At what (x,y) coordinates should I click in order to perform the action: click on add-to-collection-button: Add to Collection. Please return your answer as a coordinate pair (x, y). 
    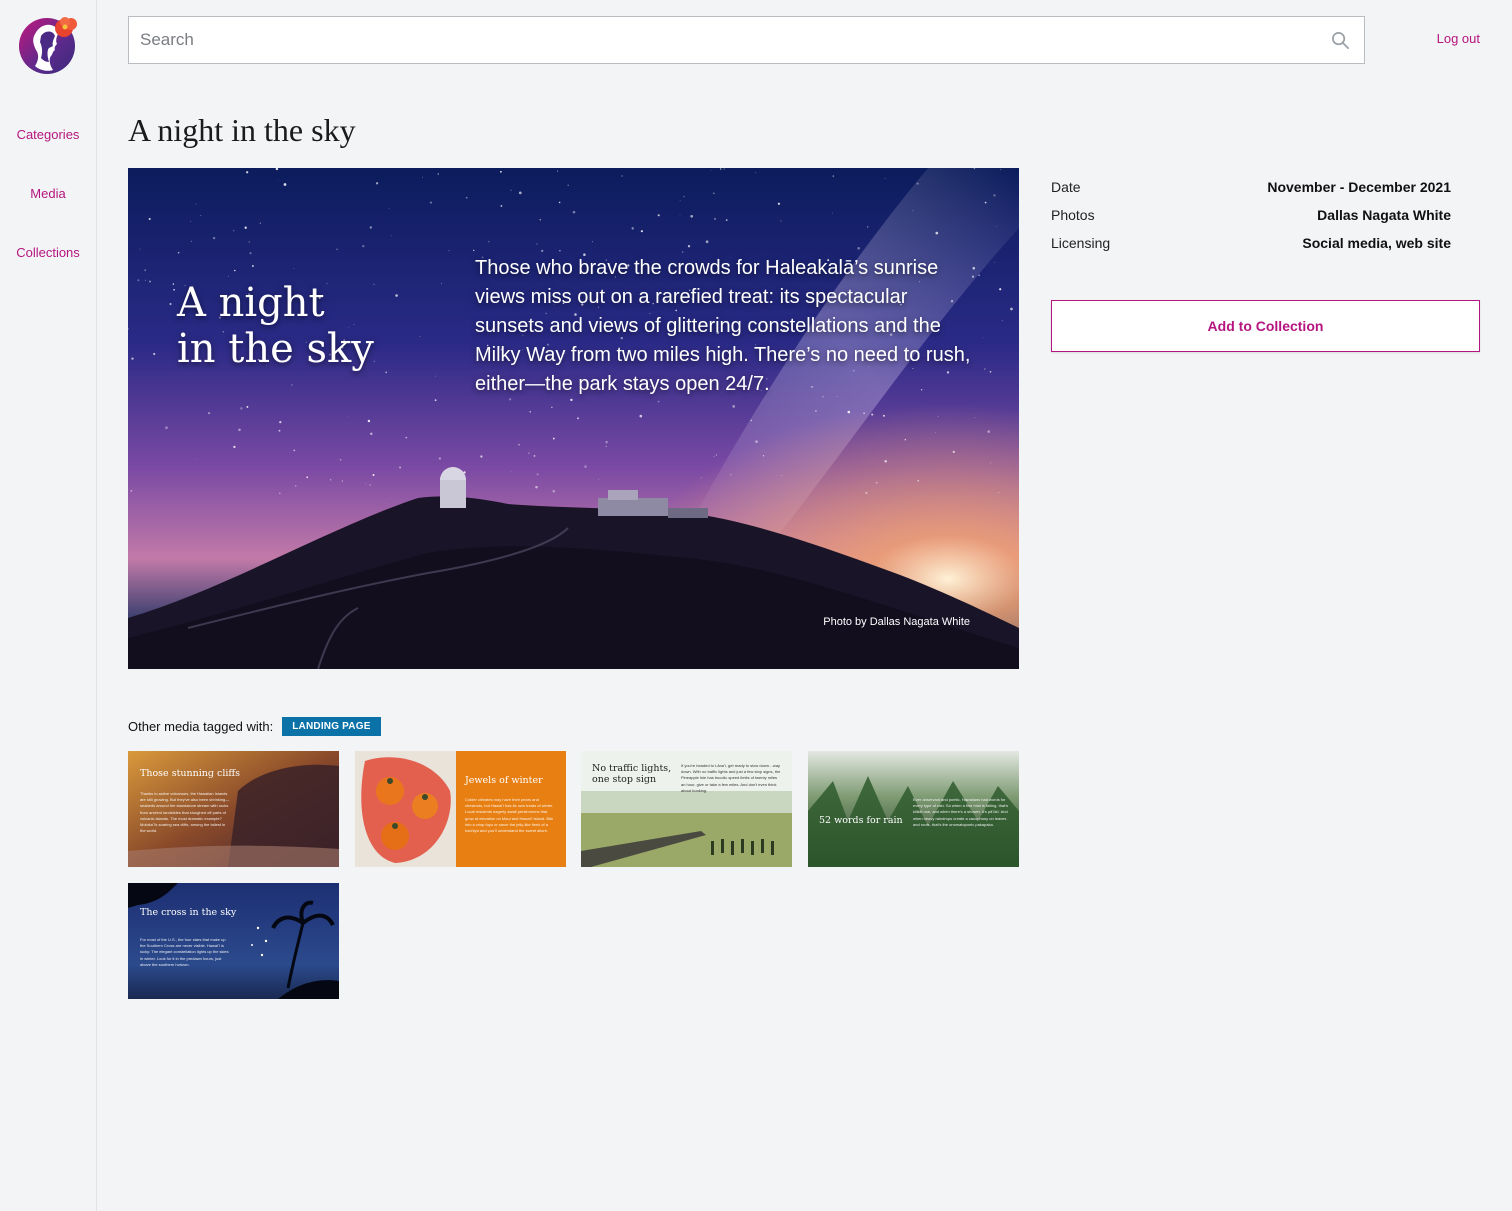
    Looking at the image, I should click on (1265, 326).